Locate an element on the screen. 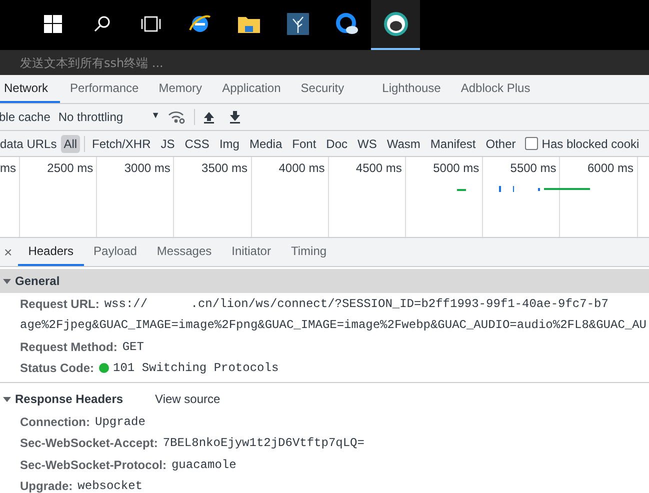 The image size is (649, 493). filter-type: Doc is located at coordinates (336, 143).